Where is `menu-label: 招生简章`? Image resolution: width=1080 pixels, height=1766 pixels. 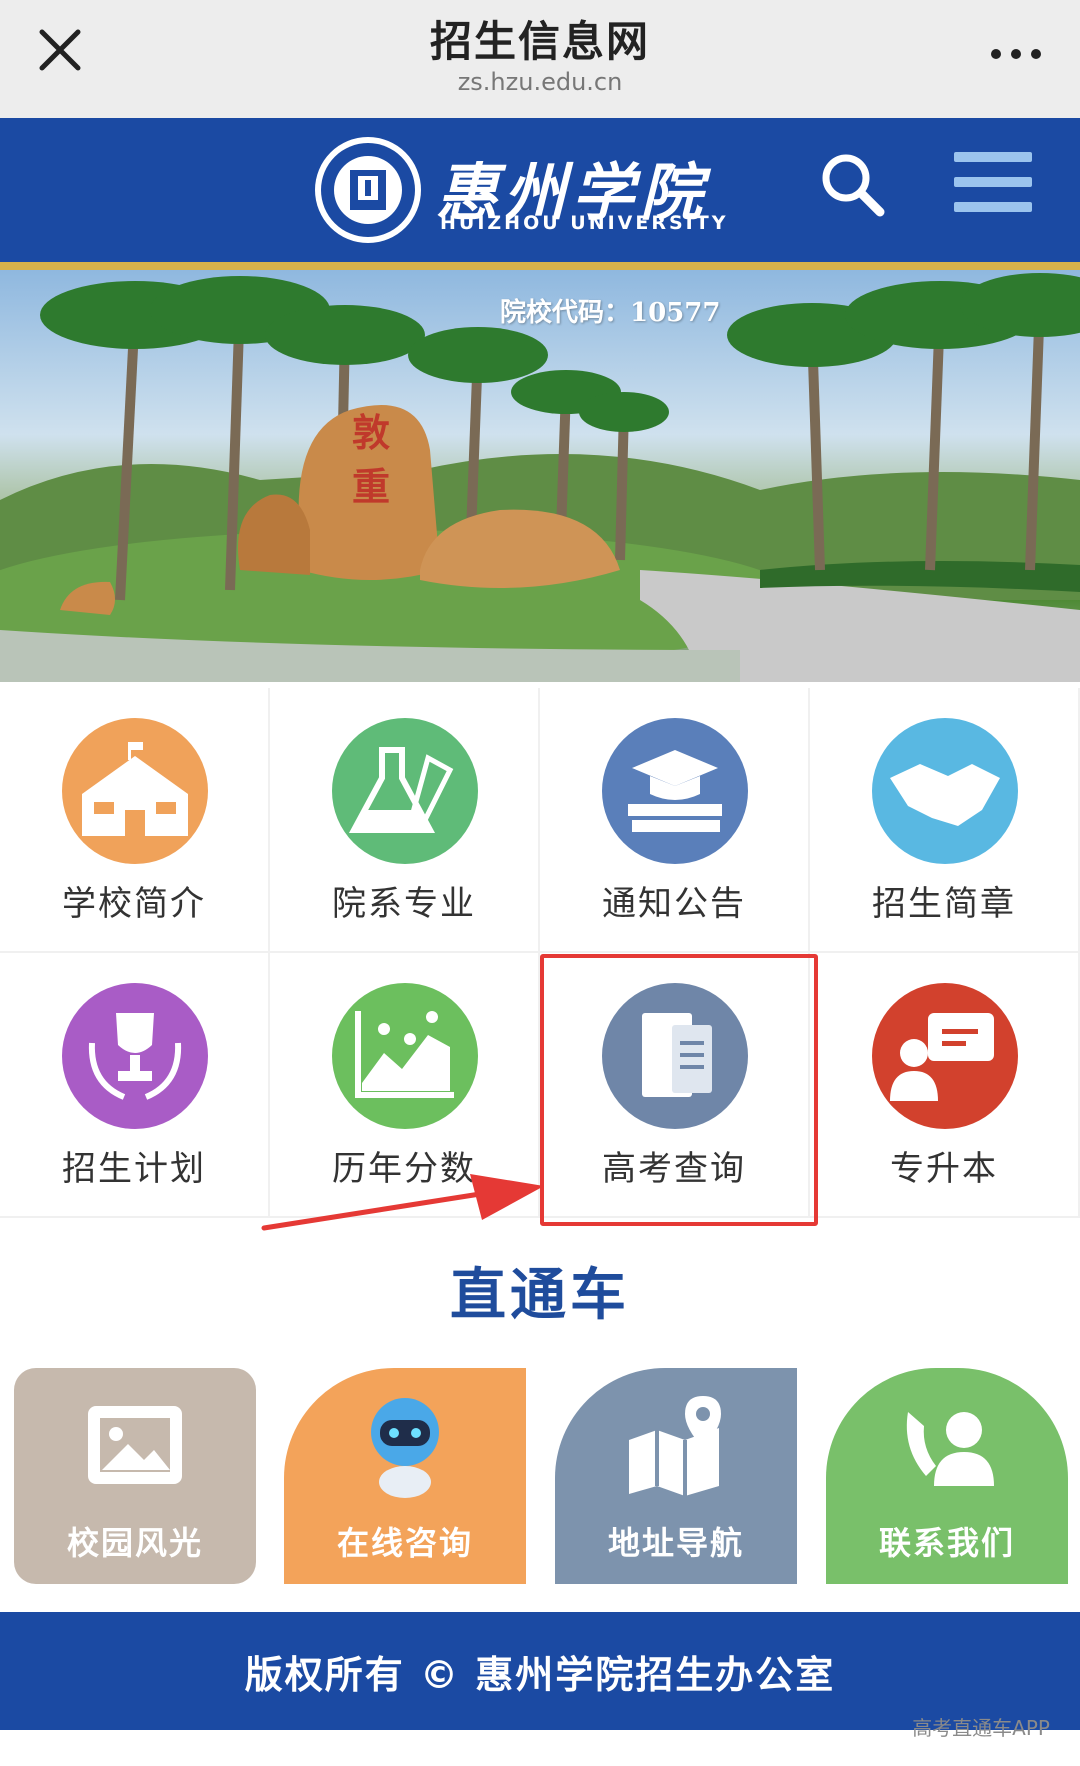 menu-label: 招生简章 is located at coordinates (944, 904).